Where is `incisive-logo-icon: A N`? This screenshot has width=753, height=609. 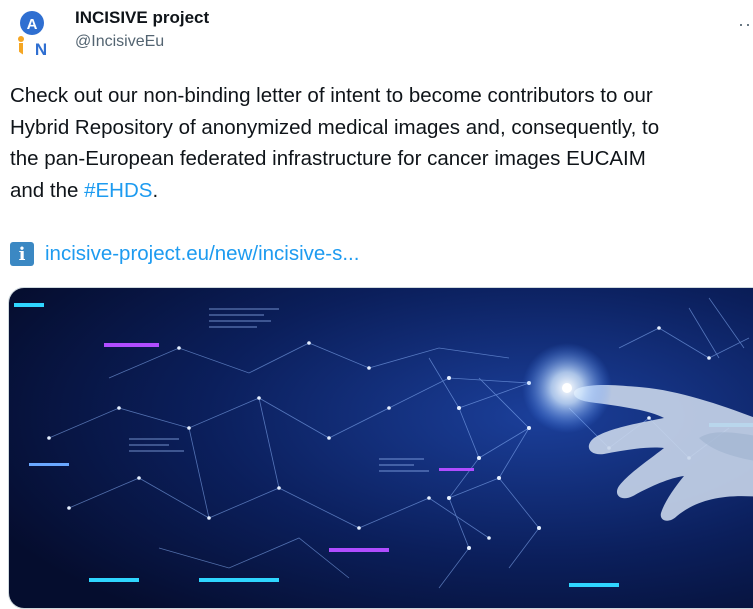 incisive-logo-icon: A N is located at coordinates (32, 34).